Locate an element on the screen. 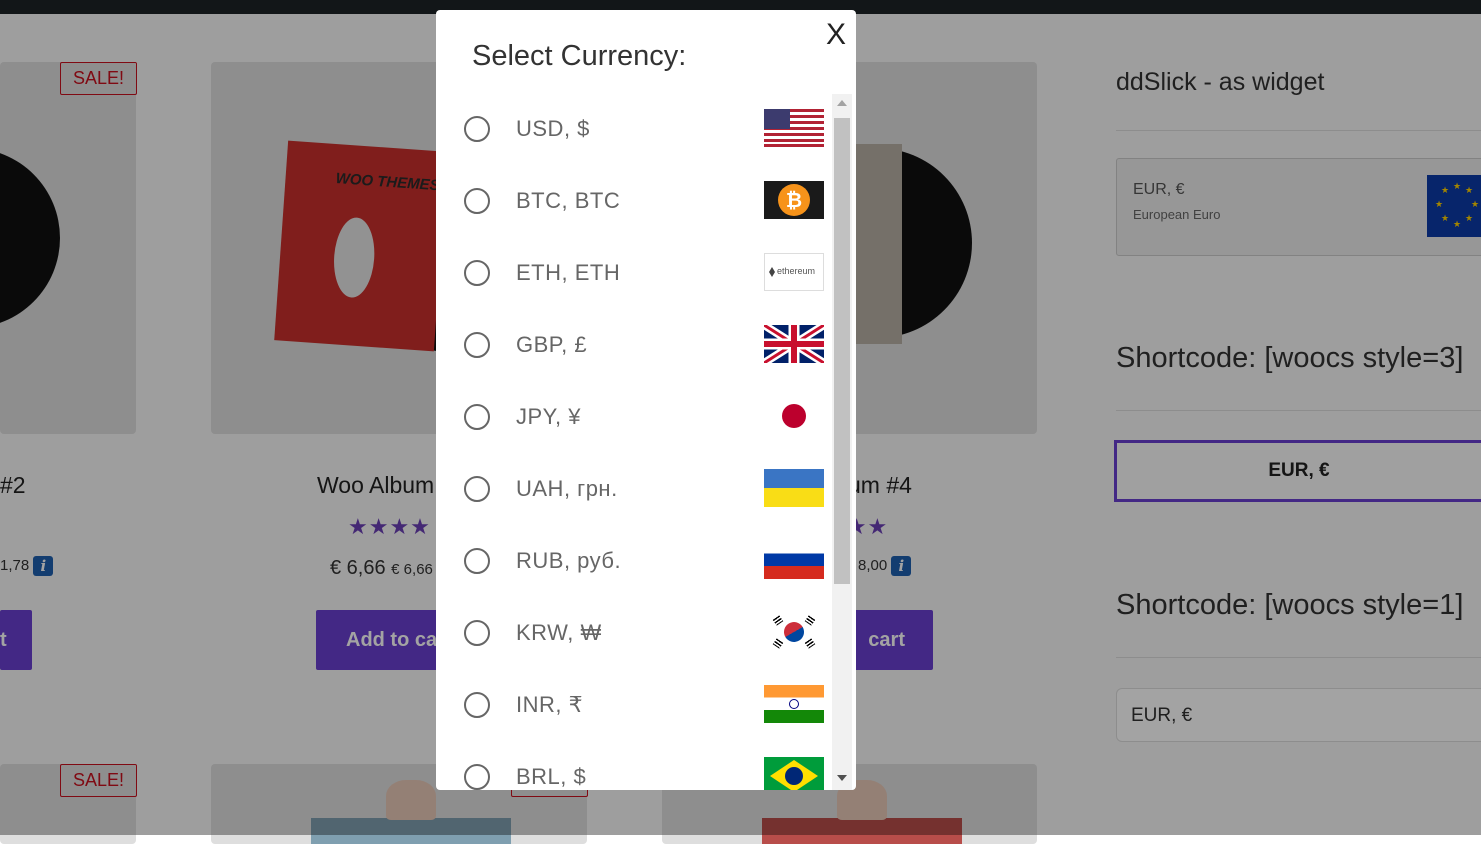  currency-option-uah: UAH, грн. is located at coordinates (633, 490).